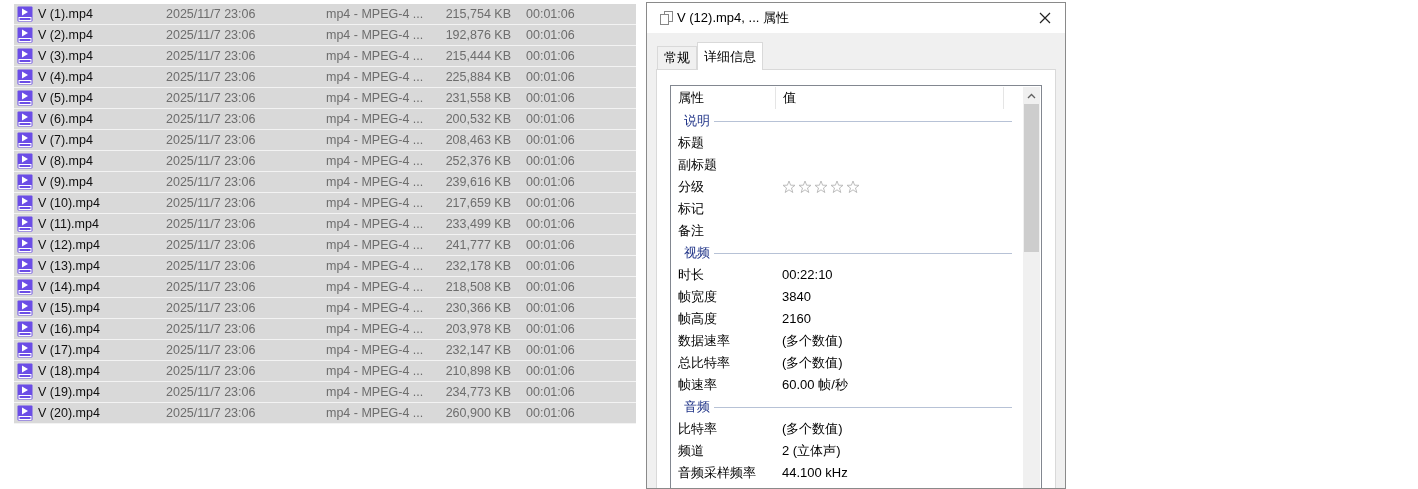  Describe the element at coordinates (69, 329) in the screenshot. I see `file-name: V (16).mp4` at that location.